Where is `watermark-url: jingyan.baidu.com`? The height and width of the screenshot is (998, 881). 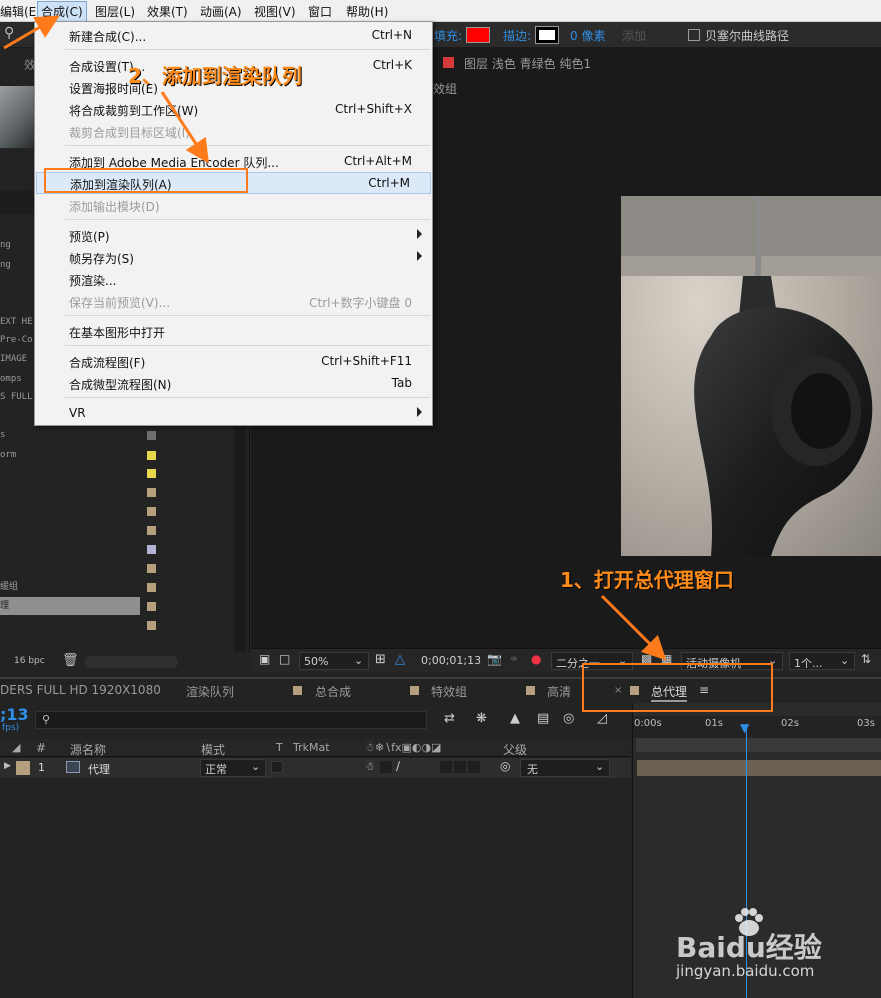 watermark-url: jingyan.baidu.com is located at coordinates (745, 971).